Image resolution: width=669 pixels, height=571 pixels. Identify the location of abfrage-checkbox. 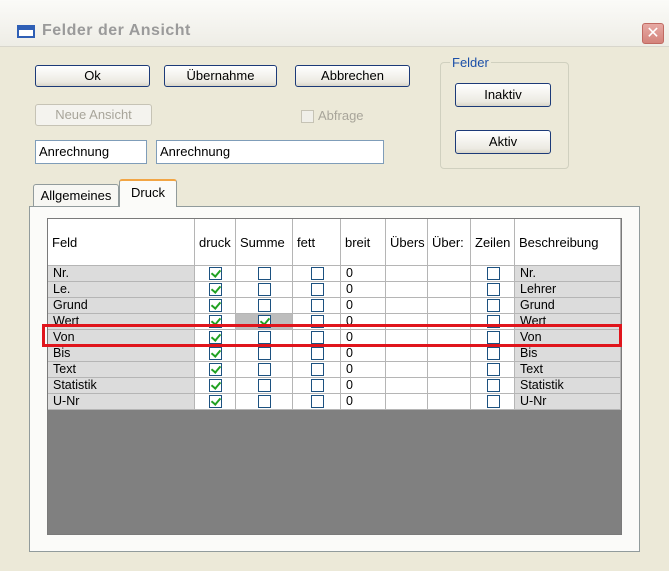
(307, 116).